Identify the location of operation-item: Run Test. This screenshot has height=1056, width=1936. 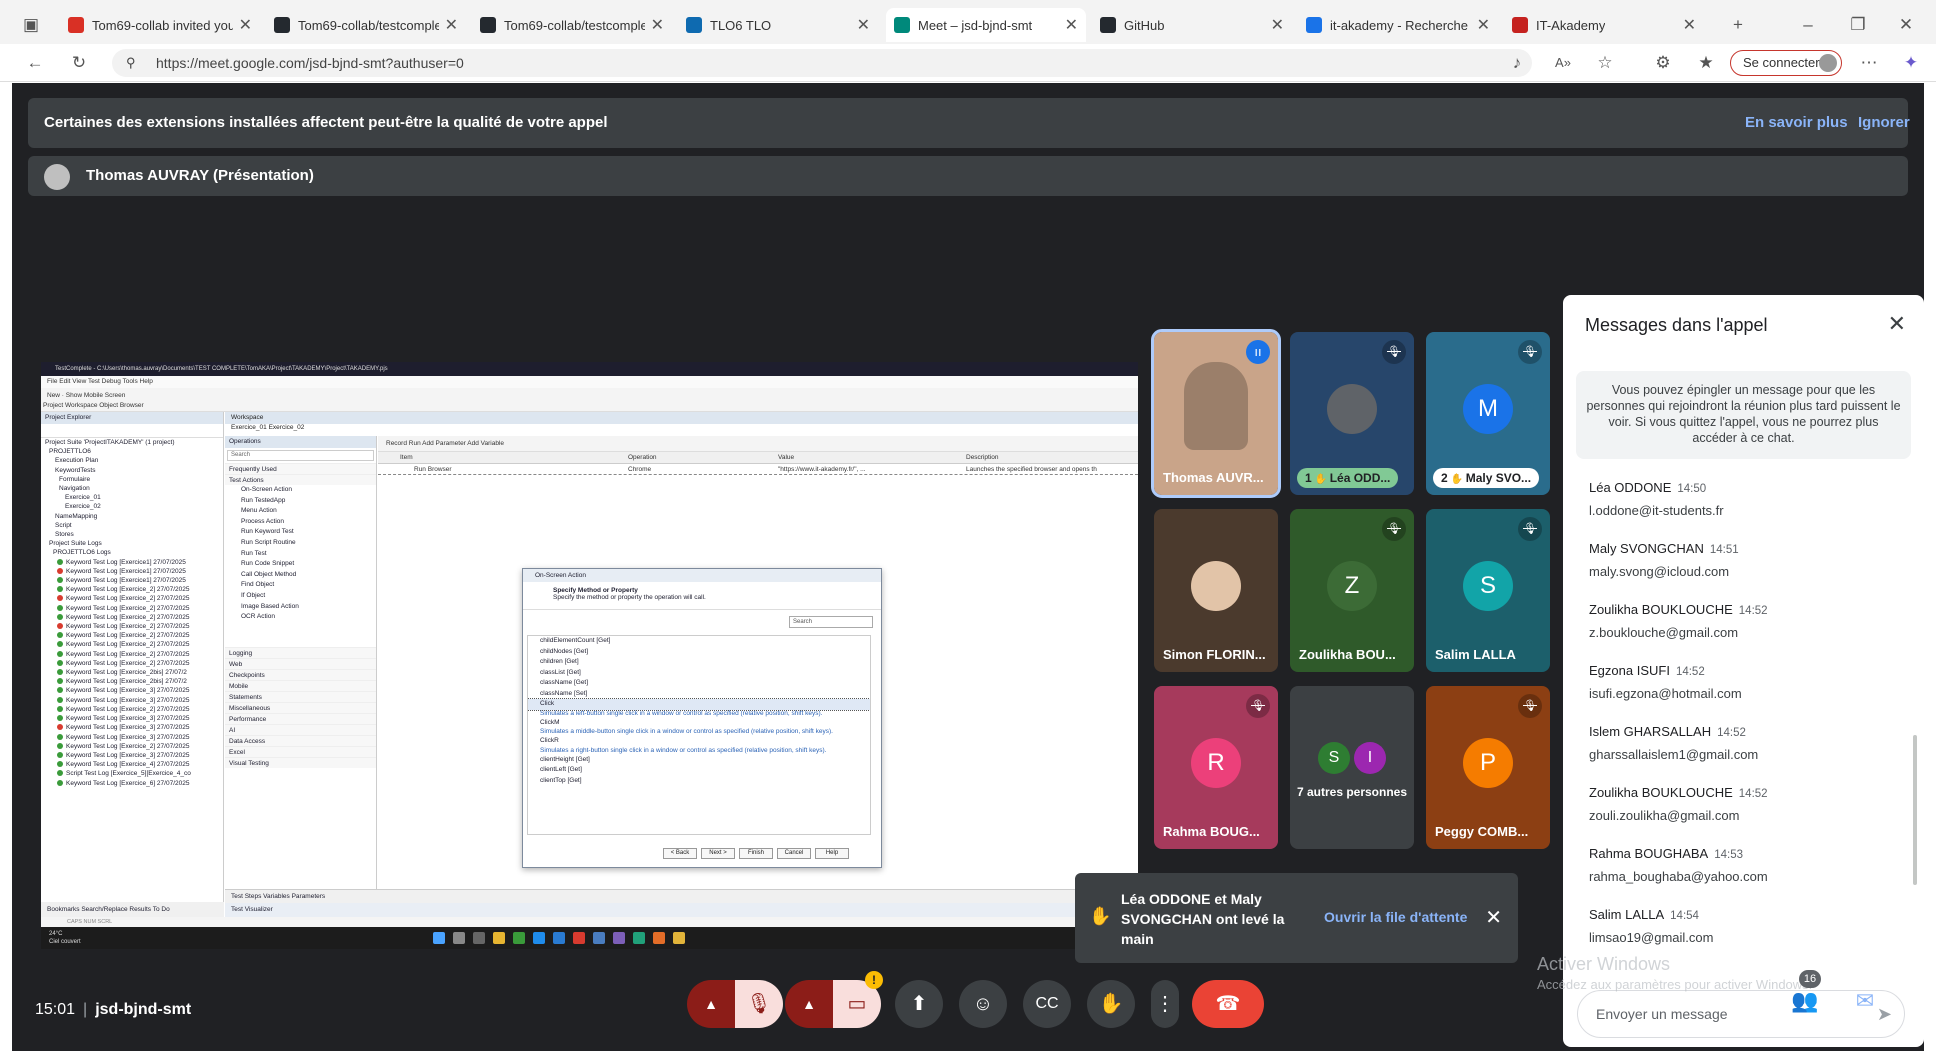
(300, 554).